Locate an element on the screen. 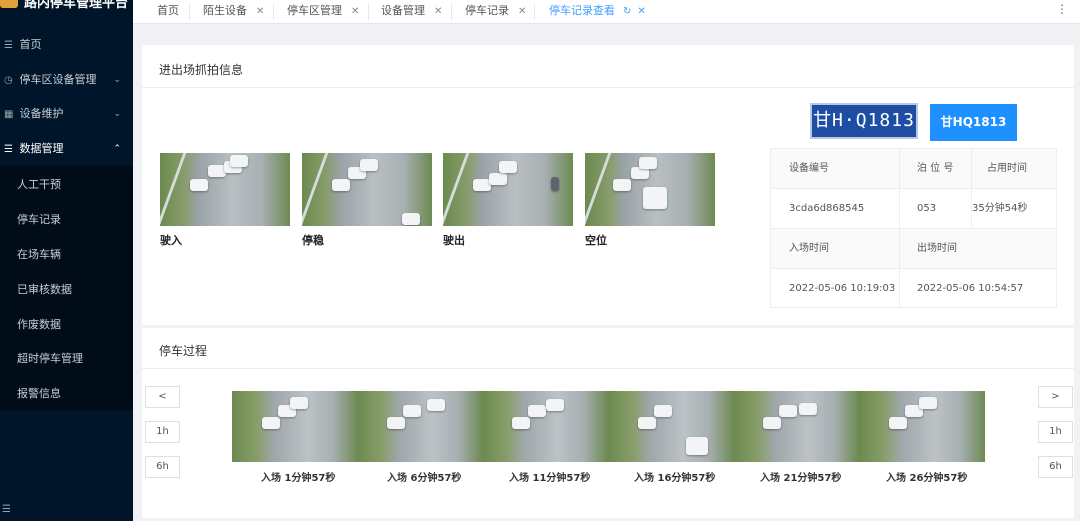 The image size is (1080, 521). sidebar-item-label: 数据管理 is located at coordinates (41, 148).